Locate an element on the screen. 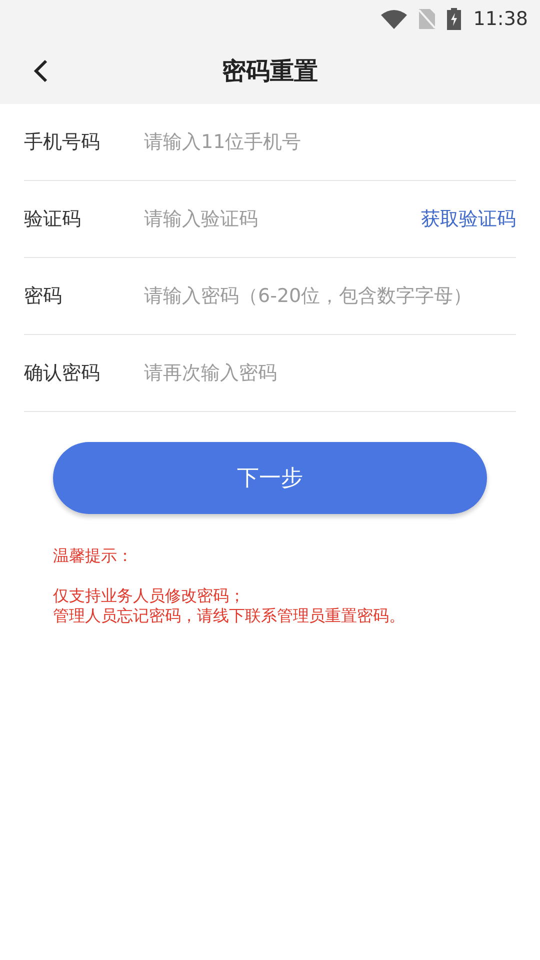 The image size is (540, 960). no-sim-icon is located at coordinates (427, 19).